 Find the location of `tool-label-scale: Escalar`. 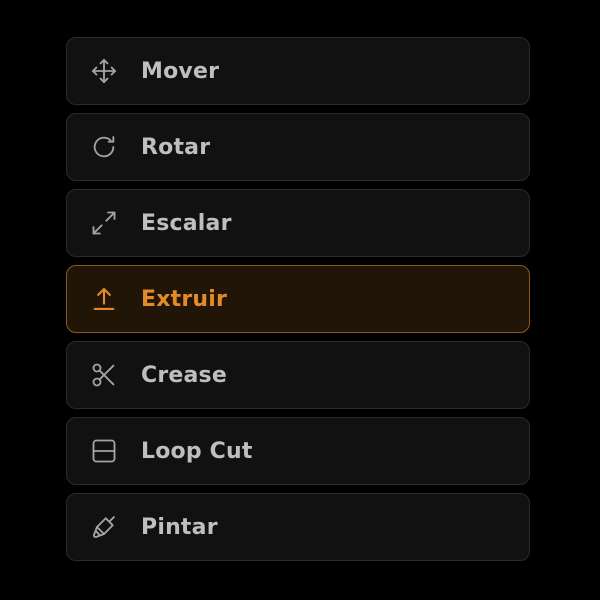

tool-label-scale: Escalar is located at coordinates (186, 223).